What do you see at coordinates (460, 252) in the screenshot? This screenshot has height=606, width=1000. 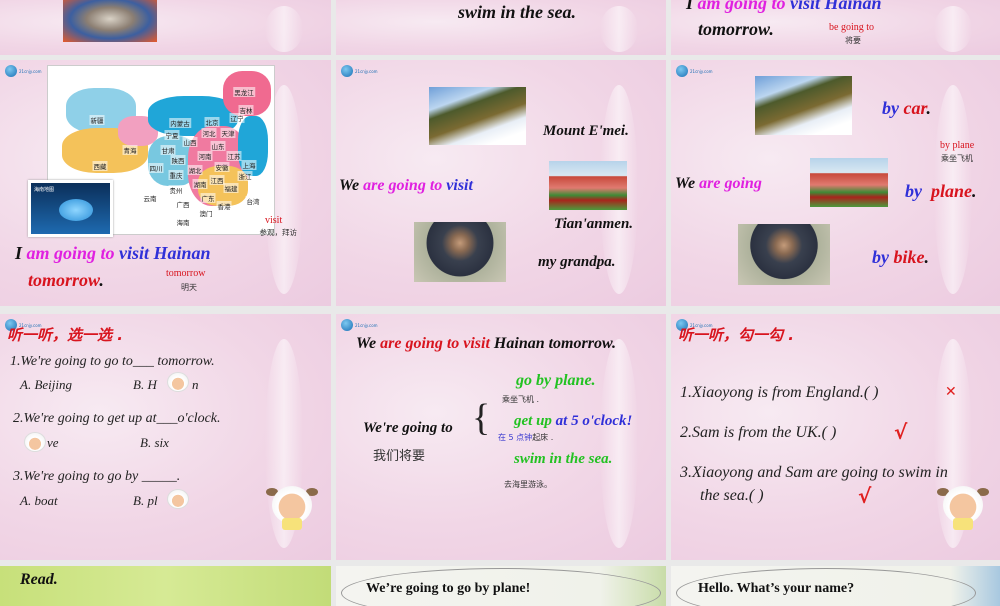 I see `grandpa-photo` at bounding box center [460, 252].